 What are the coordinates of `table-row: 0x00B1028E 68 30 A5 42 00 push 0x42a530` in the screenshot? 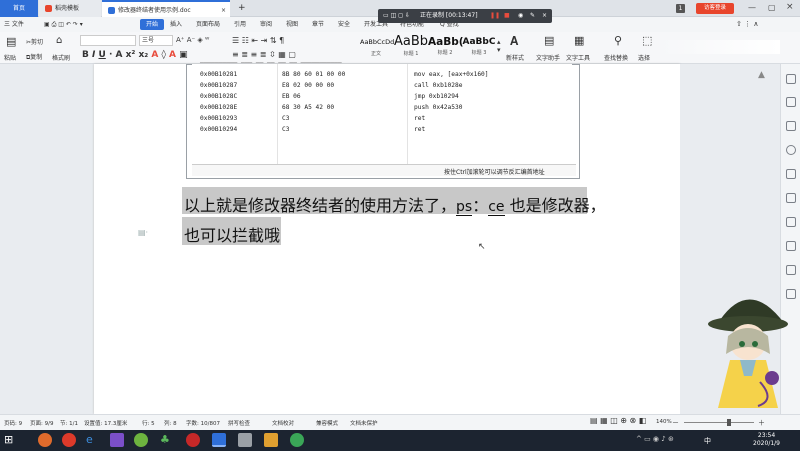 It's located at (382, 109).